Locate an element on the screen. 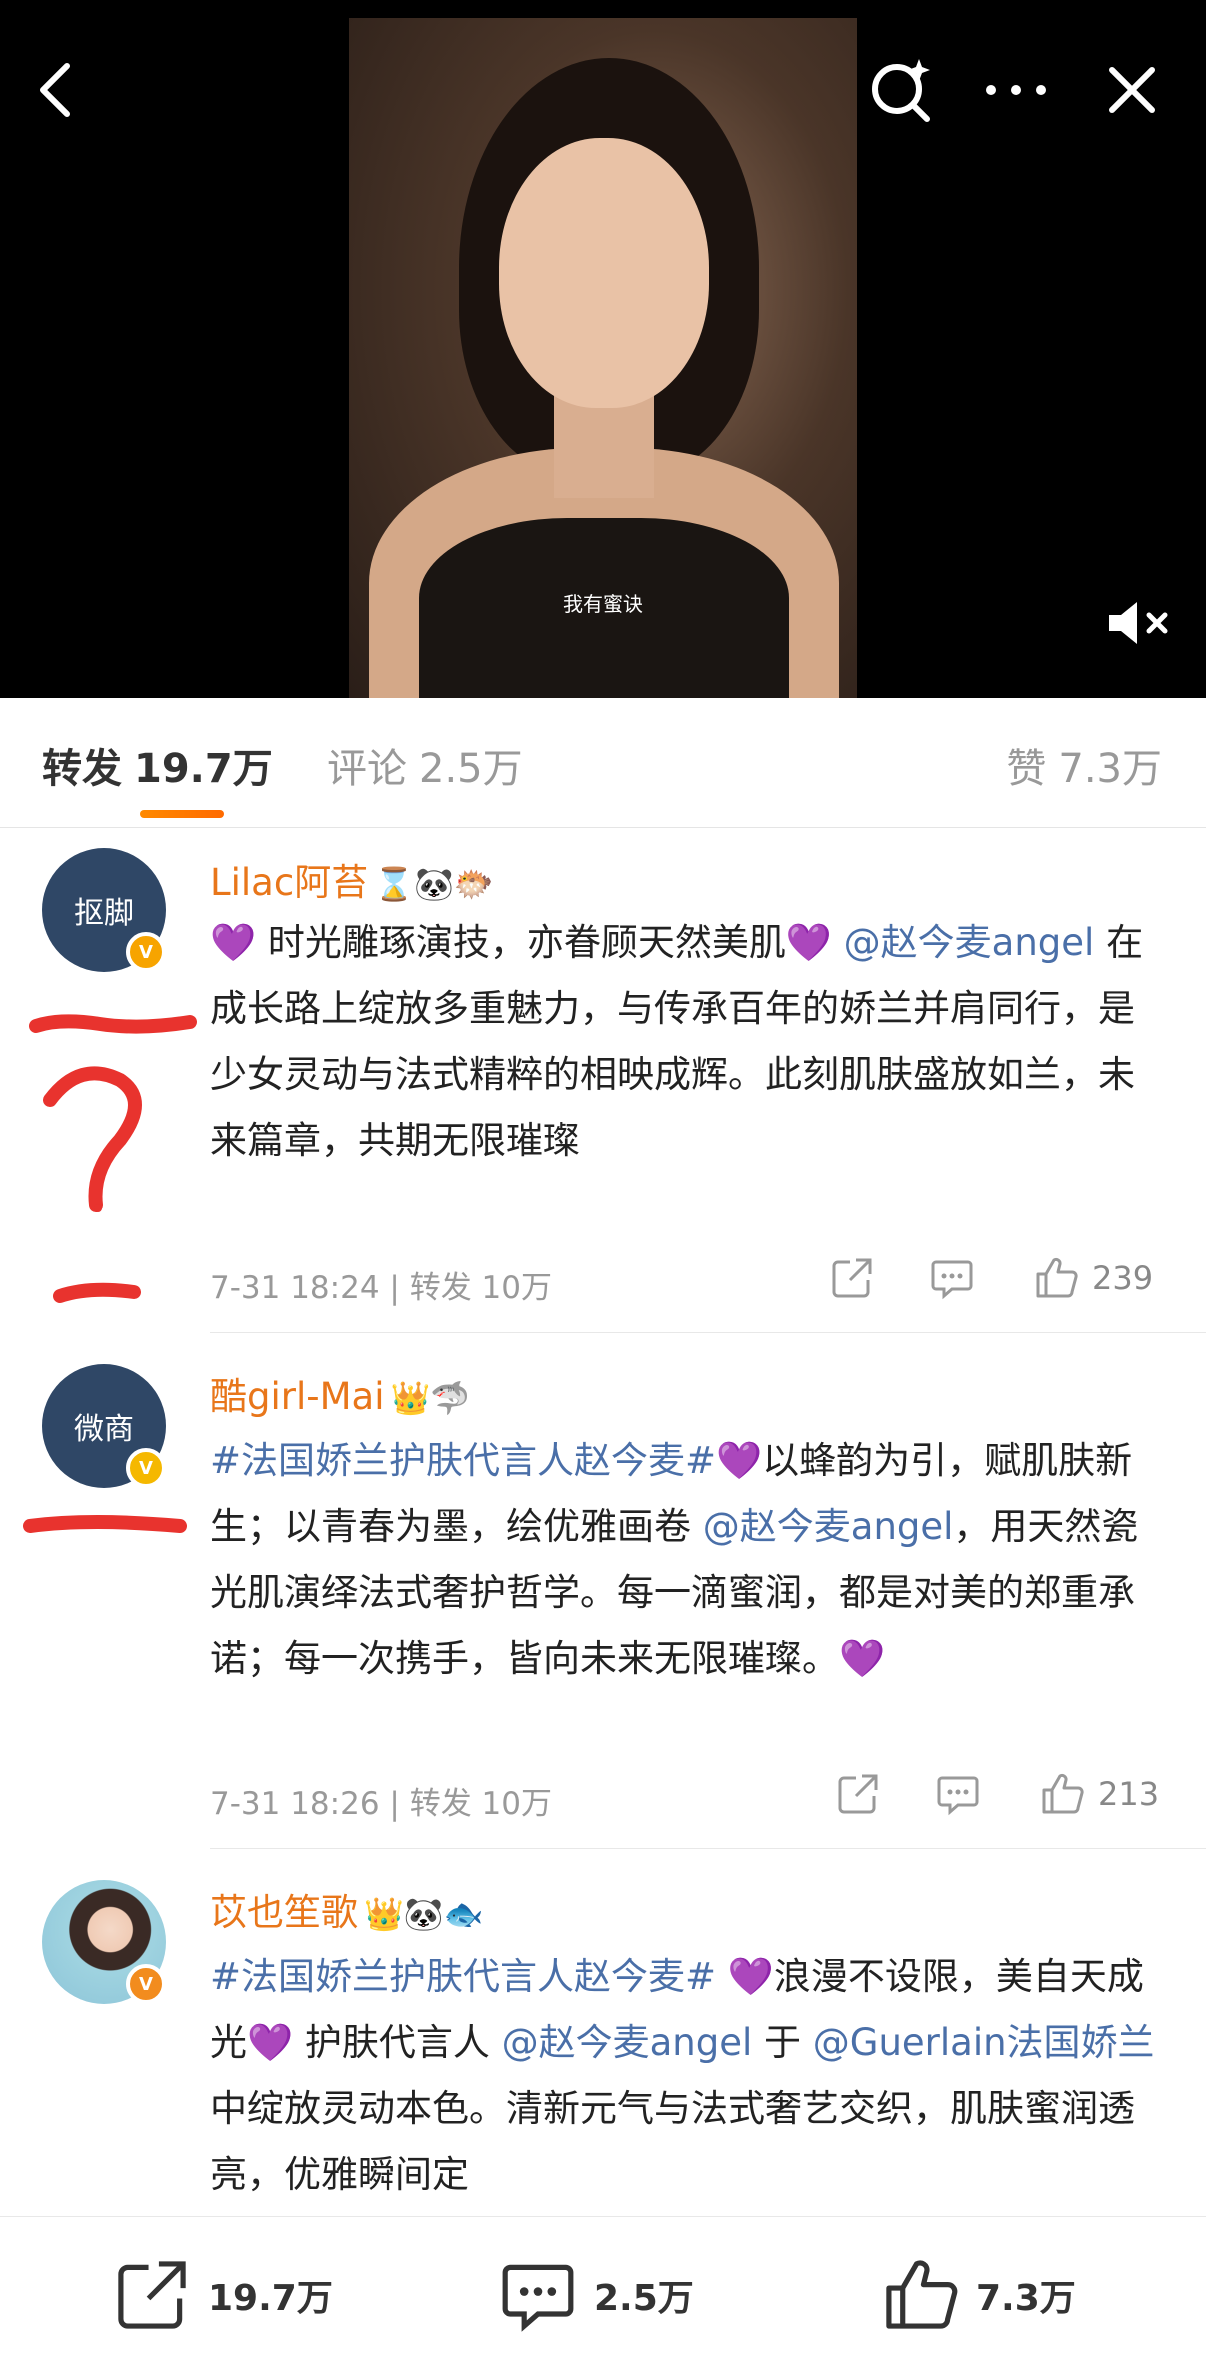 The width and height of the screenshot is (1206, 2380). username-emojis: 👑🐼🐟 is located at coordinates (424, 1914).